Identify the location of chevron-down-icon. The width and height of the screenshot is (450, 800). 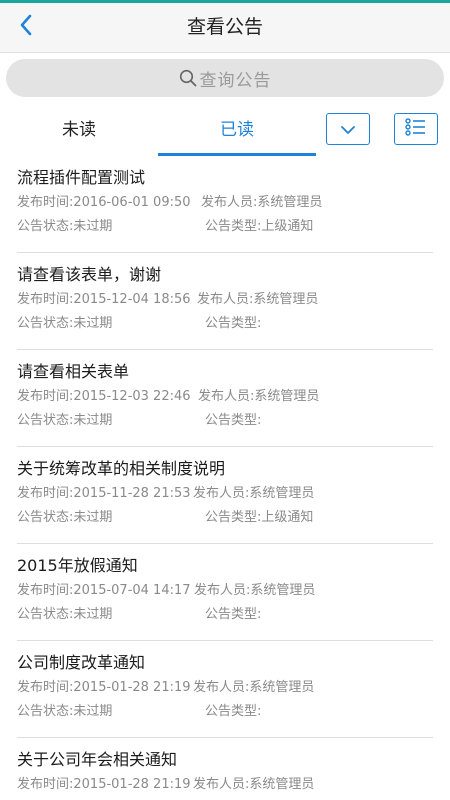
(348, 129).